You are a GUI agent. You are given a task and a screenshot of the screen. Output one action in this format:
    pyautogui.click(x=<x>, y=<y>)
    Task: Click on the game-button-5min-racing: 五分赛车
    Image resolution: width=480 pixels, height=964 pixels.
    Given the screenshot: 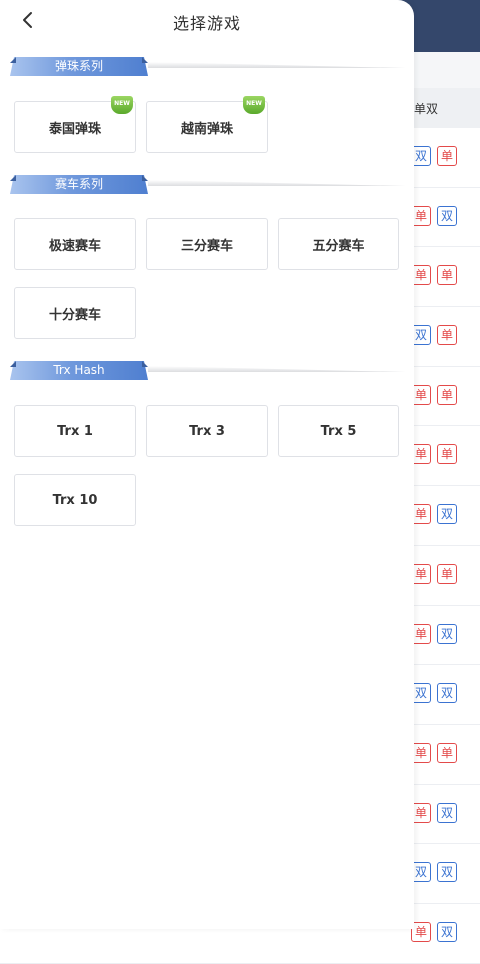 What is the action you would take?
    pyautogui.click(x=338, y=244)
    